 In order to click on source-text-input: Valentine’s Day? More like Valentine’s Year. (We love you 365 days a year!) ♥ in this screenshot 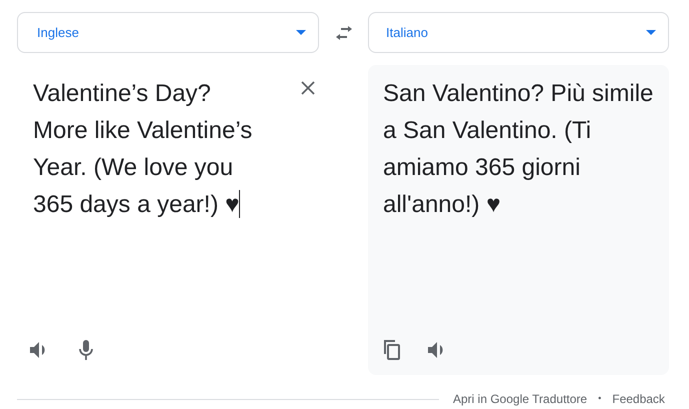, I will do `click(146, 149)`.